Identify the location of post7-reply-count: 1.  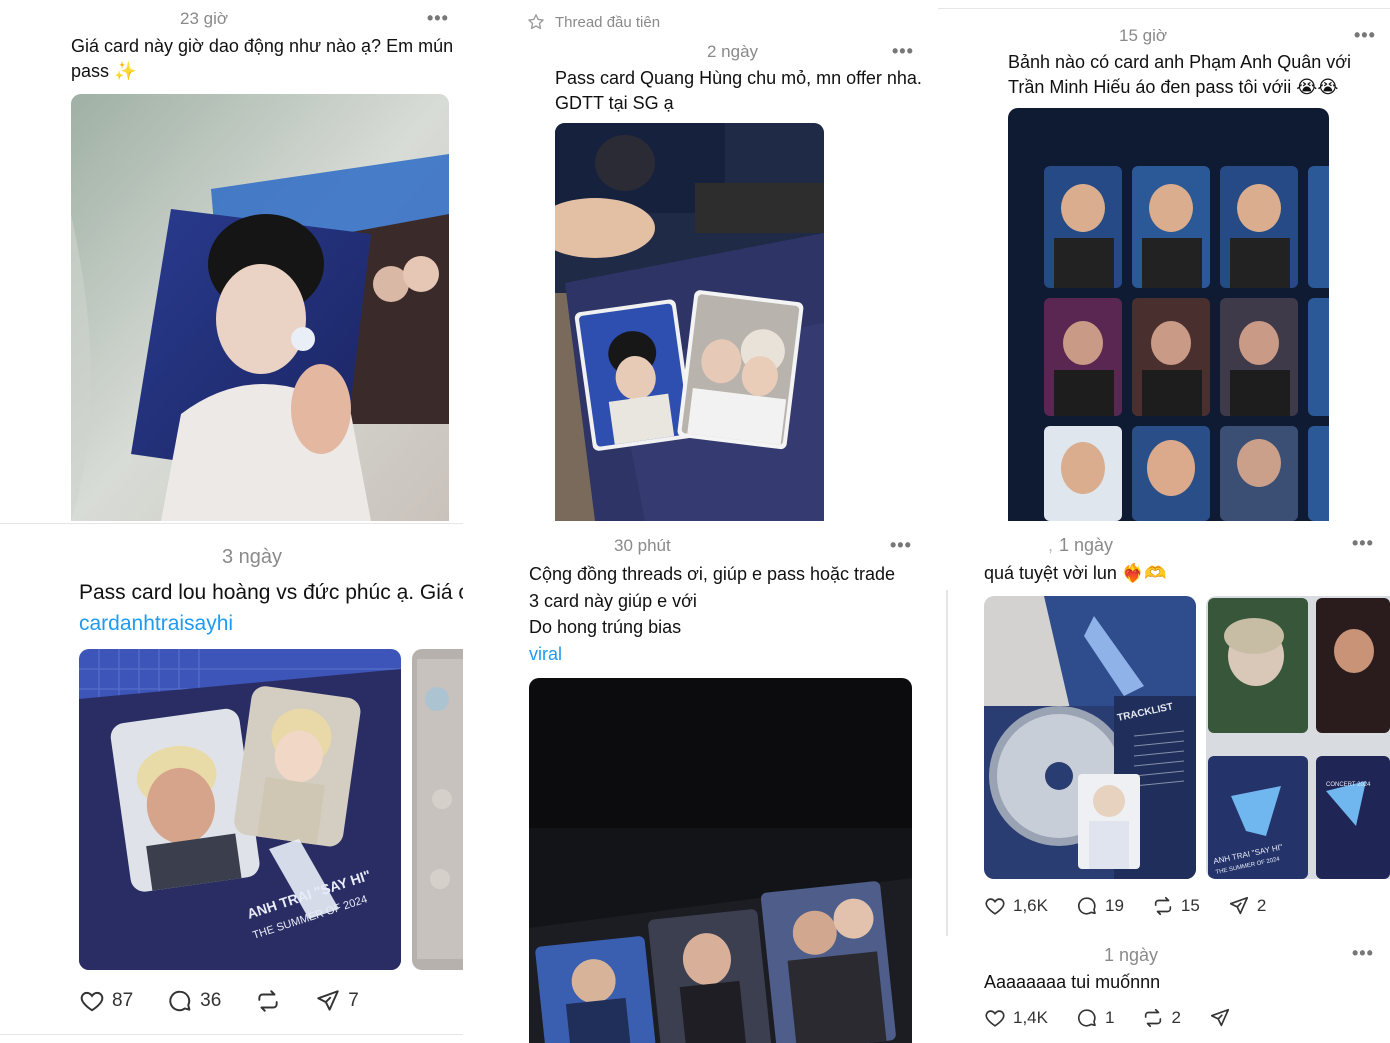
(1109, 1017).